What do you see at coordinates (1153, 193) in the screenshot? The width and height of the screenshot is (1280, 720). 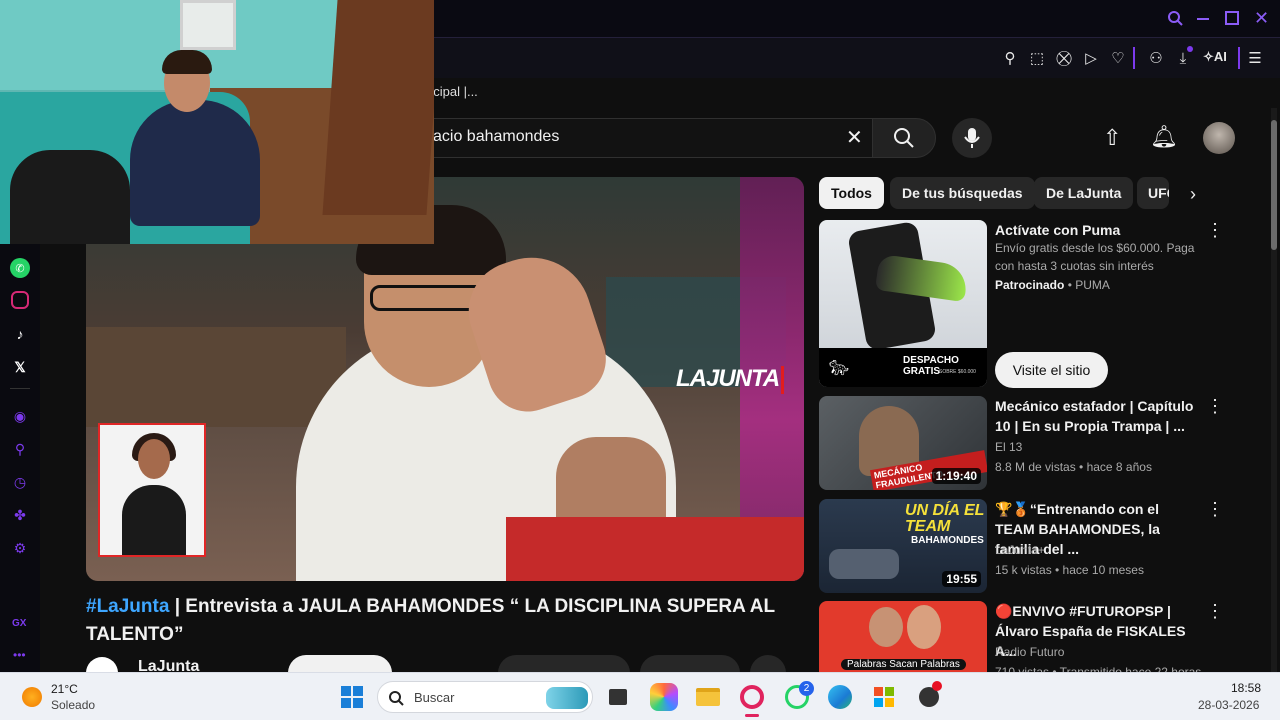 I see `chip-ufc: UFC` at bounding box center [1153, 193].